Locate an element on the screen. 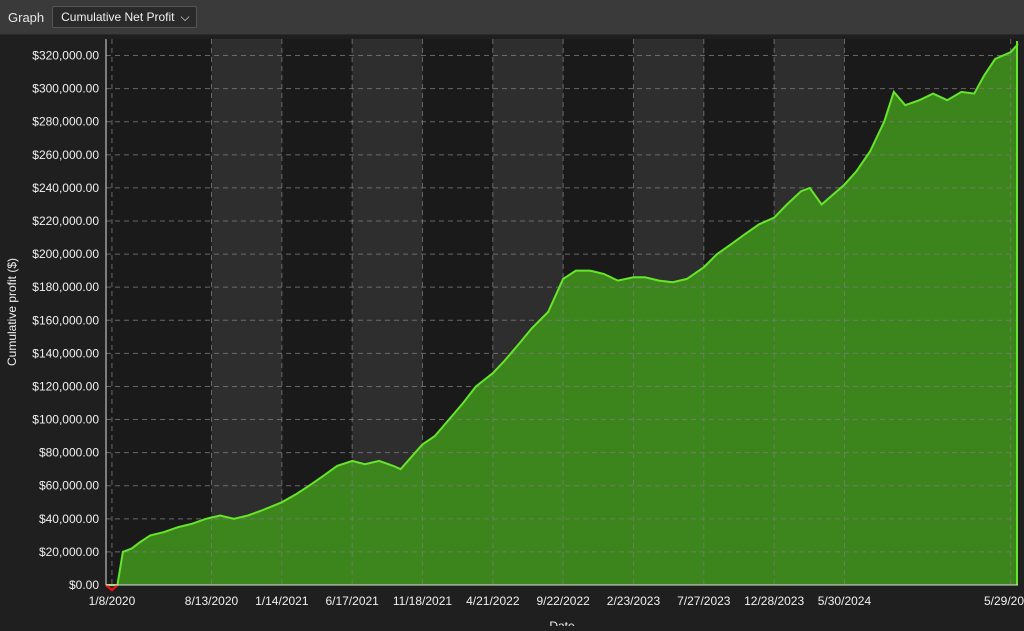 This screenshot has height=631, width=1024. y-tick-label: $300,000.00 is located at coordinates (65, 89).